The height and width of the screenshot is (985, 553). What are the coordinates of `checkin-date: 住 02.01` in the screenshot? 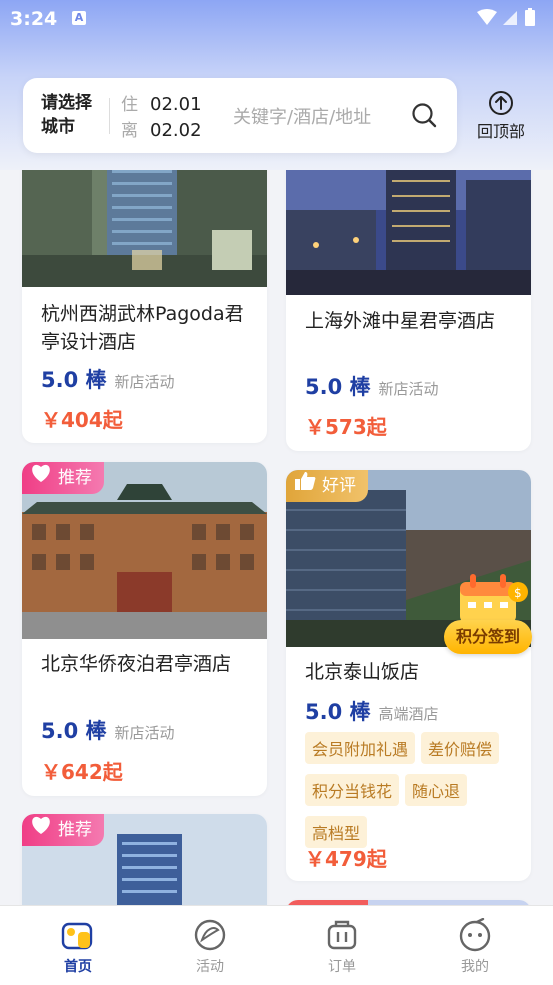 It's located at (161, 102).